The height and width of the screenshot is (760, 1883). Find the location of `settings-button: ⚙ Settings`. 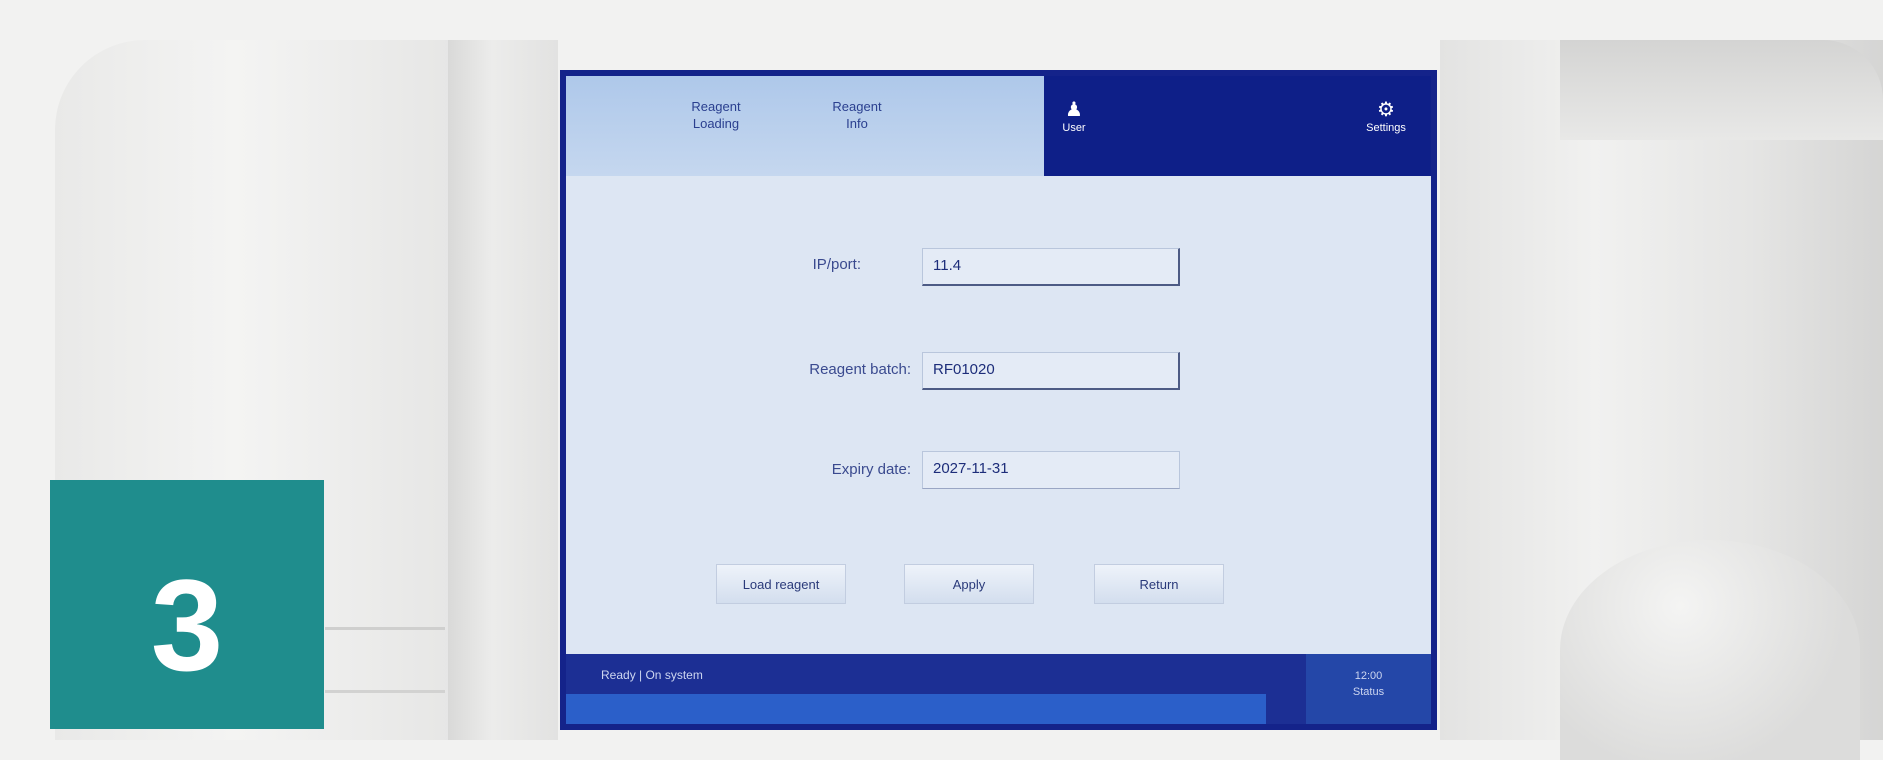

settings-button: ⚙ Settings is located at coordinates (1386, 116).